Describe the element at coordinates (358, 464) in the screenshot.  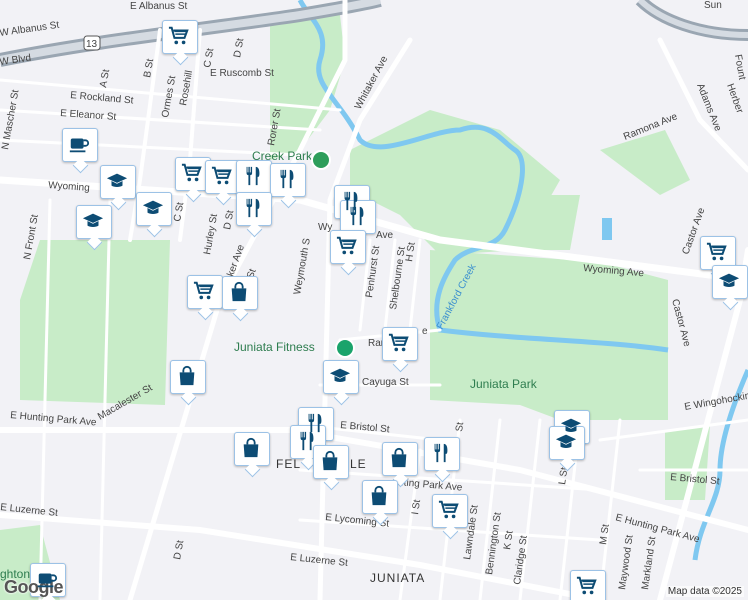
I see `neighborhood-label-feltonville-b: LE` at that location.